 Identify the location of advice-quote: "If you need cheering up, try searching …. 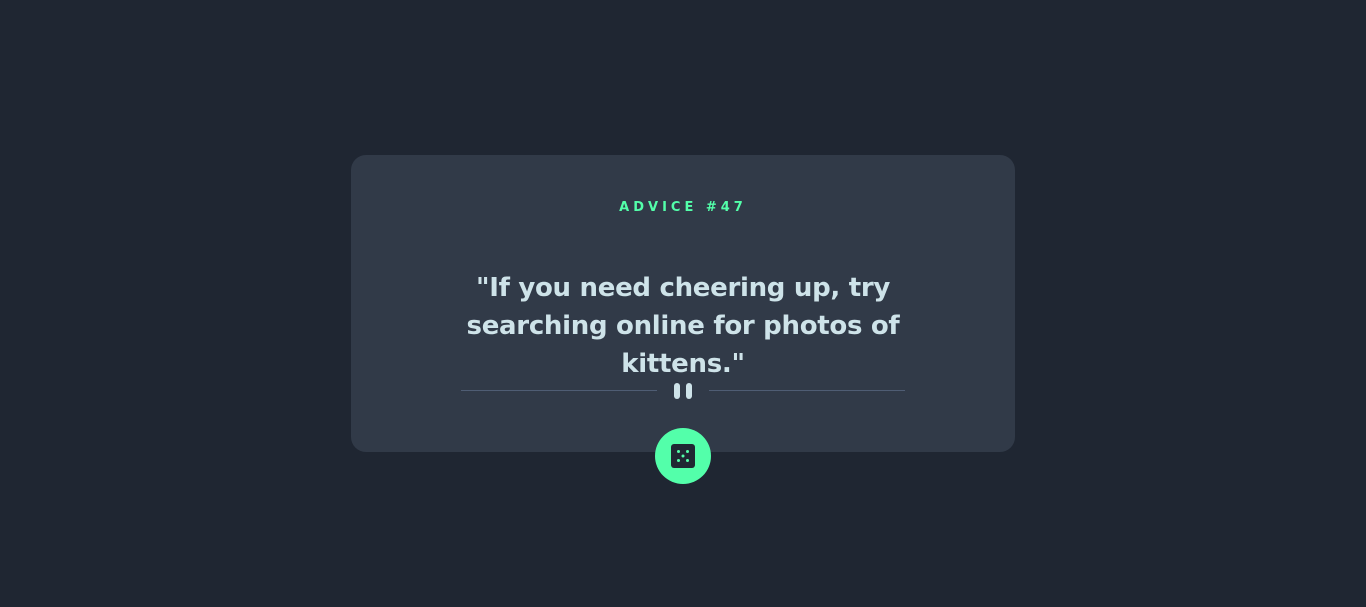
(683, 326).